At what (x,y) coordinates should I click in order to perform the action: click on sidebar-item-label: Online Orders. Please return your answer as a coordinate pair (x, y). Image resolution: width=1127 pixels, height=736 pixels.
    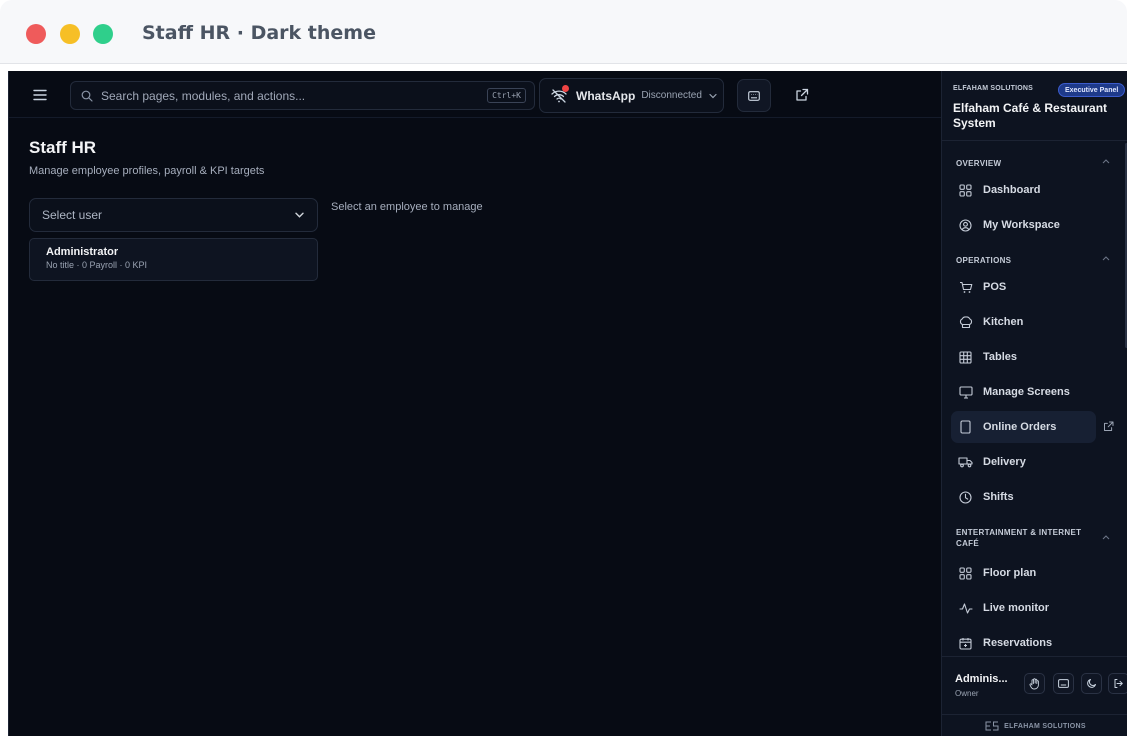
    Looking at the image, I should click on (1020, 427).